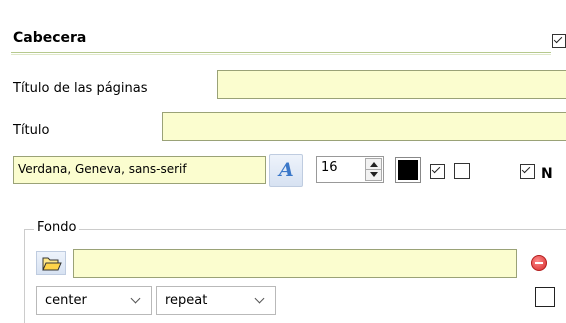 This screenshot has width=566, height=323. I want to click on background-image-input, so click(295, 263).